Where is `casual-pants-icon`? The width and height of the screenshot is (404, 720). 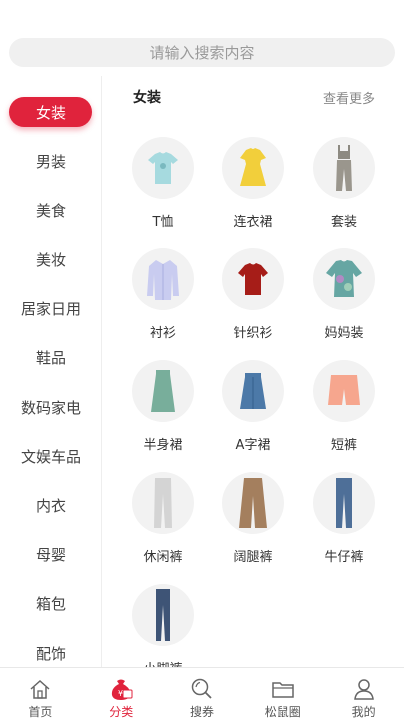
casual-pants-icon is located at coordinates (163, 503).